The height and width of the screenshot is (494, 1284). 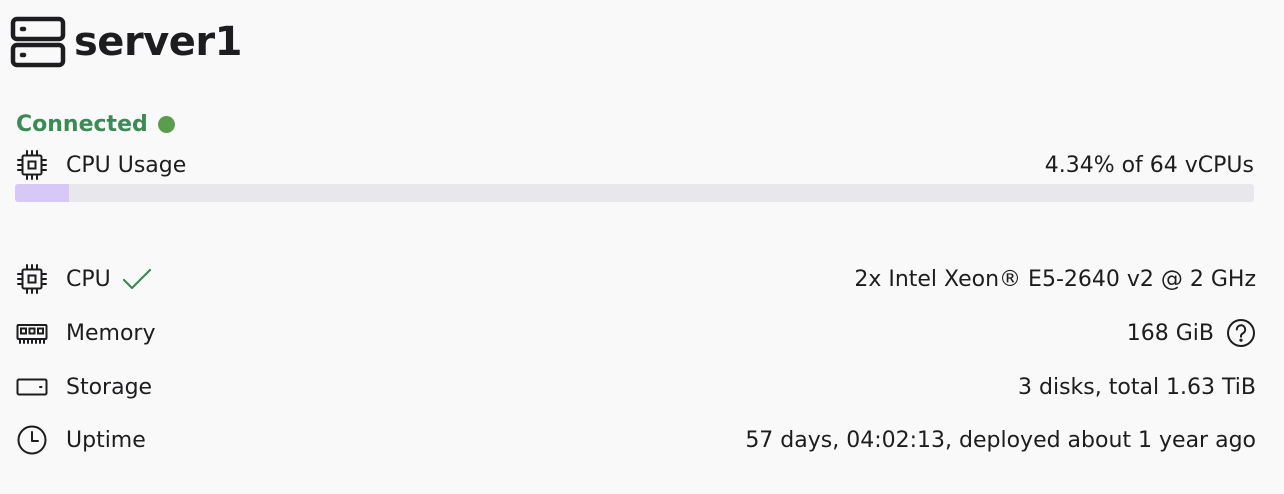 What do you see at coordinates (1170, 333) in the screenshot?
I see `memory-value: 168 GiB` at bounding box center [1170, 333].